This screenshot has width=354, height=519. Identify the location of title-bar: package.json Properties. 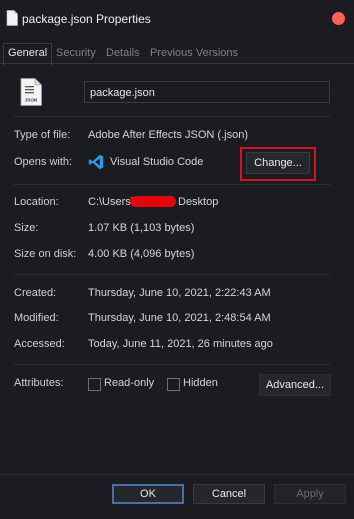
(177, 19).